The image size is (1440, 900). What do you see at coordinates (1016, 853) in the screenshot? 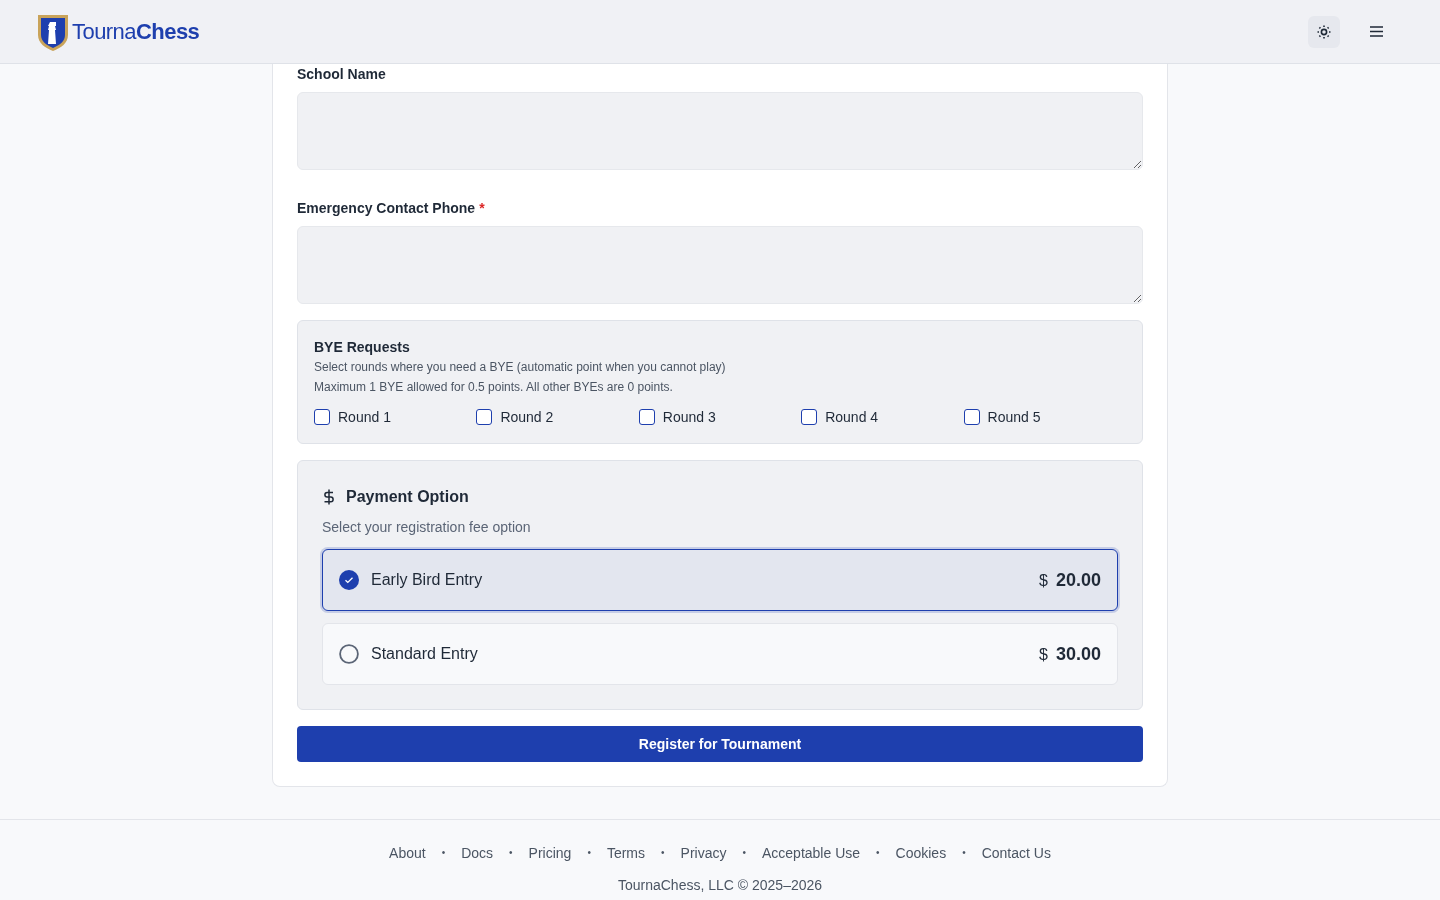
I see `footer-link: Contact Us` at bounding box center [1016, 853].